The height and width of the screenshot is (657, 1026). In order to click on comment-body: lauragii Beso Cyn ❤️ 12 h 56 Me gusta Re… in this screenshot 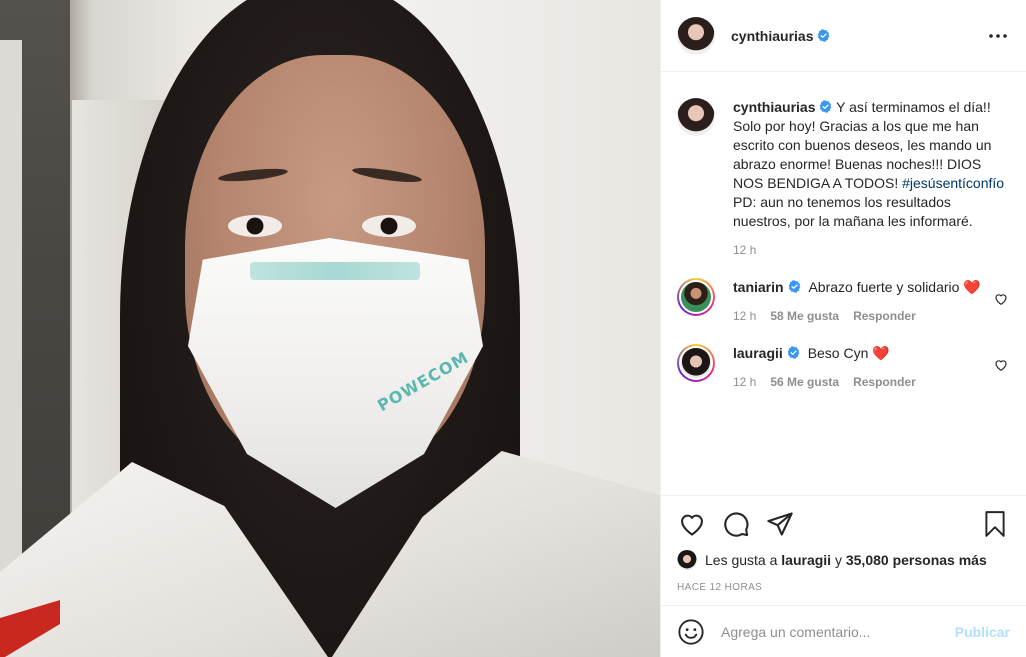, I will do `click(871, 368)`.